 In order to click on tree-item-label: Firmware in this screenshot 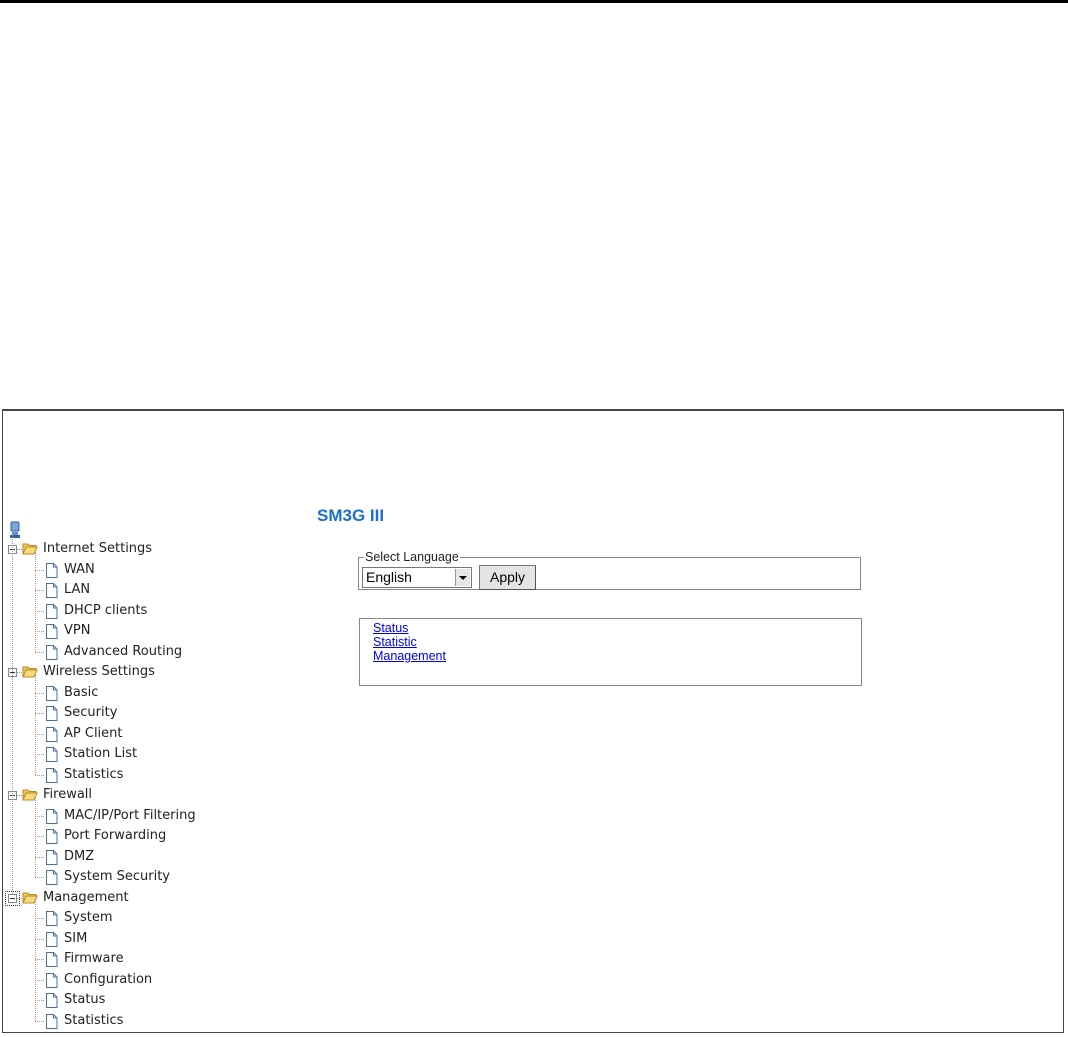, I will do `click(94, 959)`.